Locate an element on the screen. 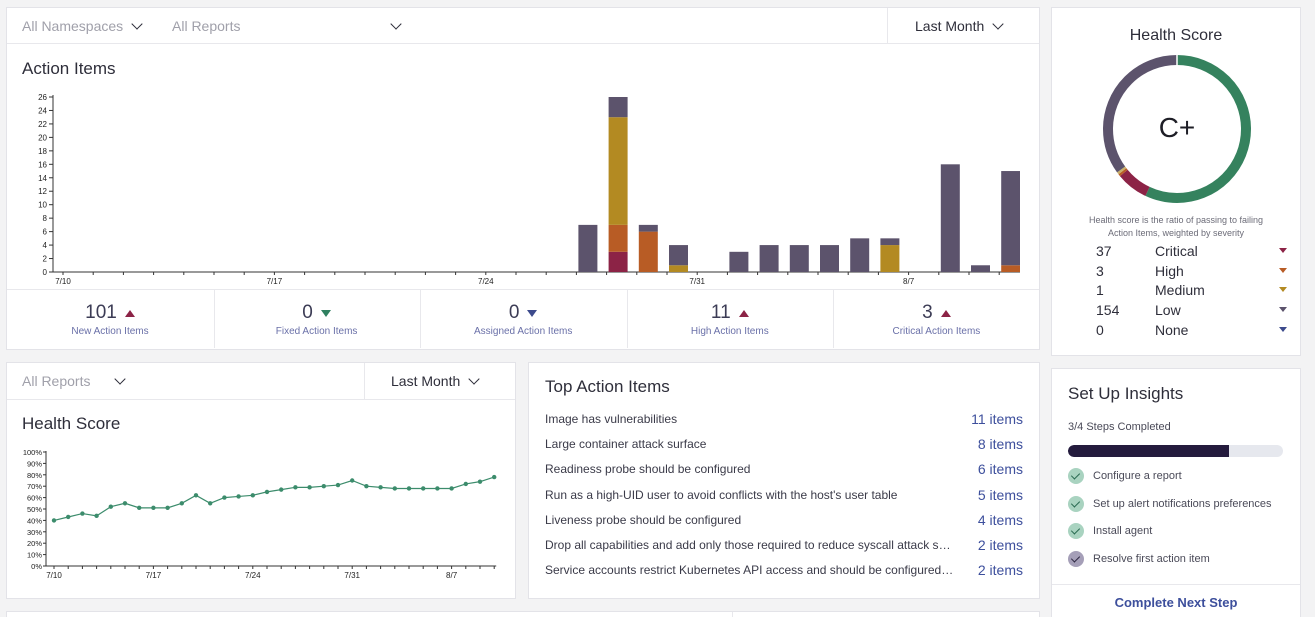 The width and height of the screenshot is (1315, 617). stat-item: 3 Critical Action Items is located at coordinates (936, 319).